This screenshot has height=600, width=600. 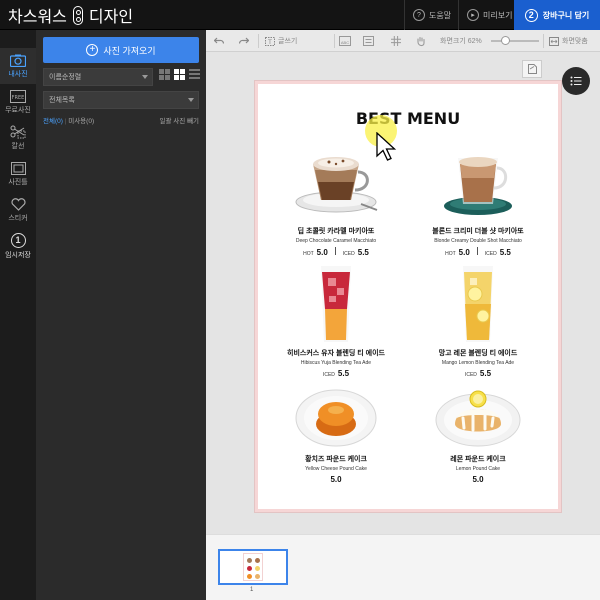 I want to click on item-name-kr: 망고 레몬 블렌딩 티 에이드, so click(x=478, y=353).